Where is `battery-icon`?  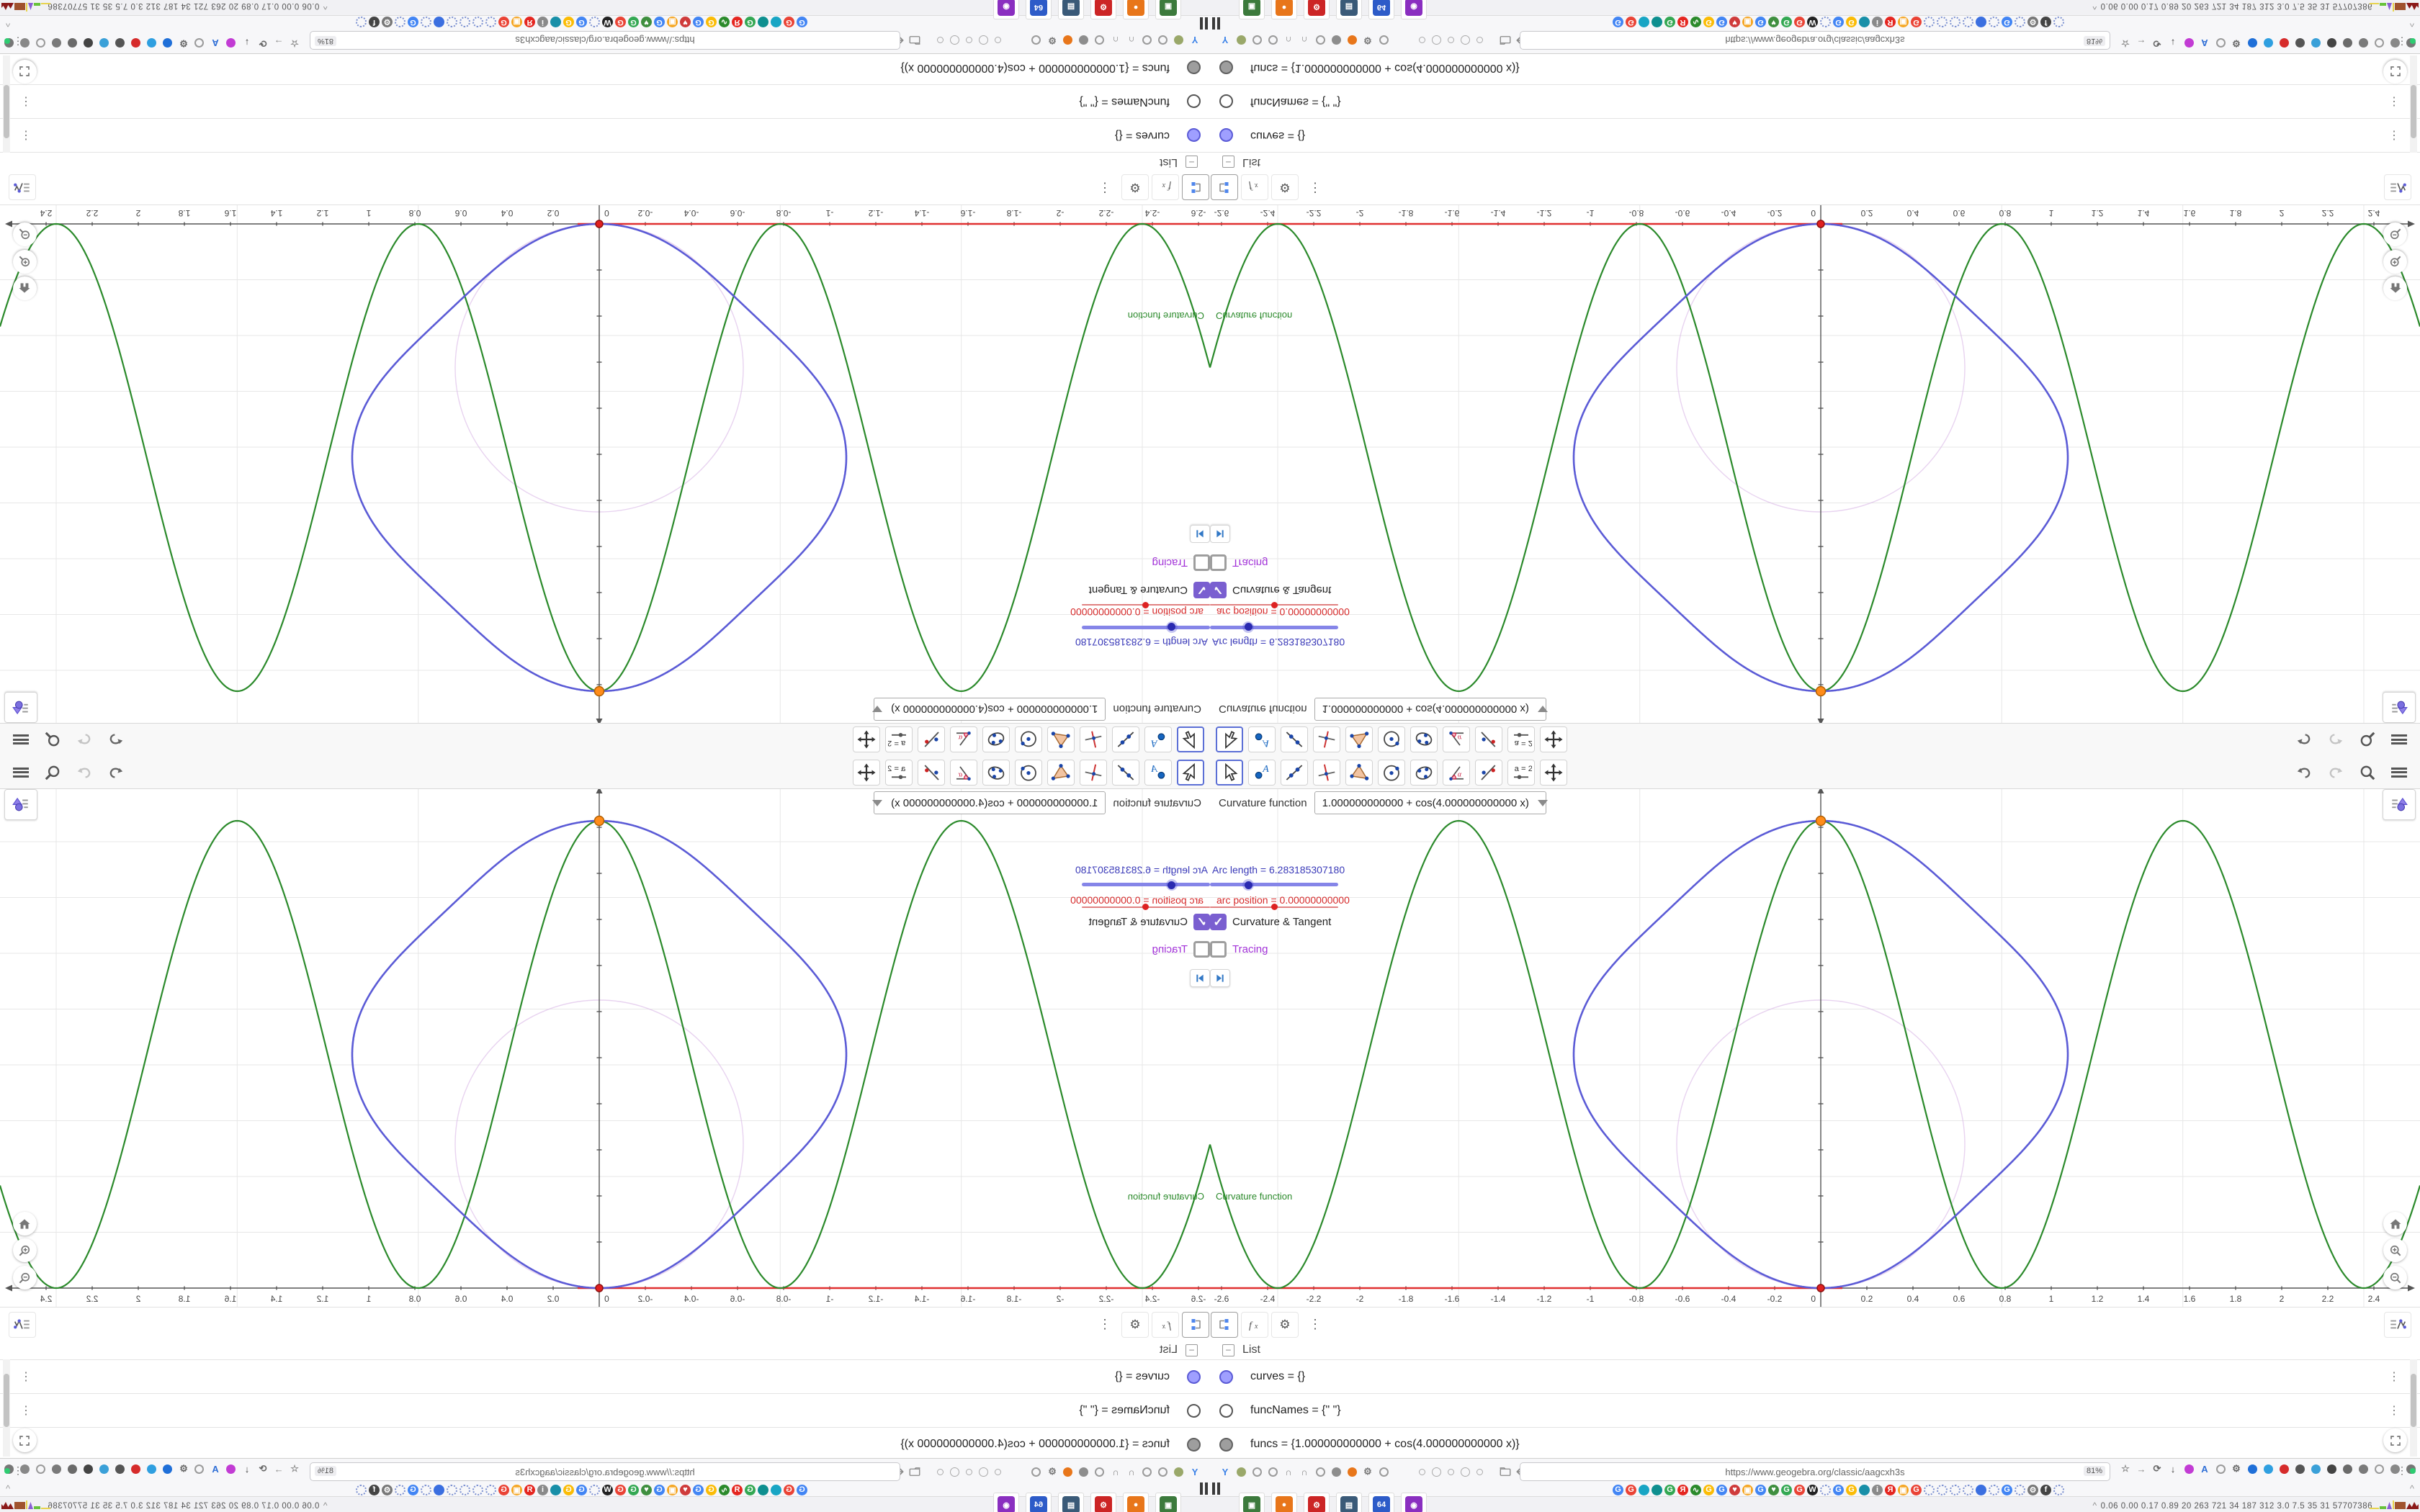
battery-icon is located at coordinates (2331, 1468).